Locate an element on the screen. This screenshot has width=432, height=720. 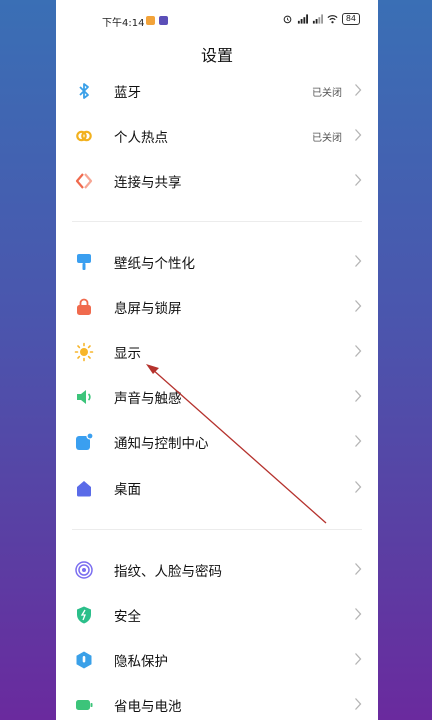
settings-item-fingerprint: 指纹、人脸与密码 is located at coordinates (217, 570).